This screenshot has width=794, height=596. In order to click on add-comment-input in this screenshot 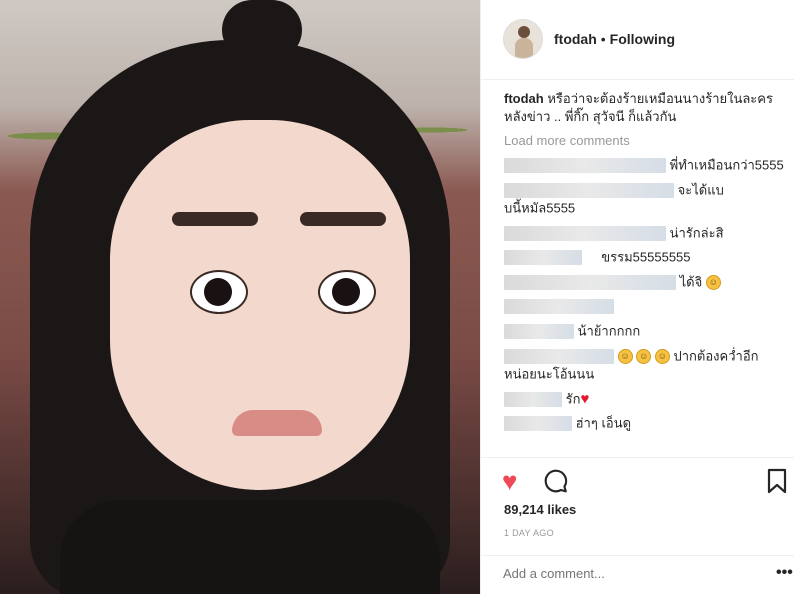, I will do `click(623, 573)`.